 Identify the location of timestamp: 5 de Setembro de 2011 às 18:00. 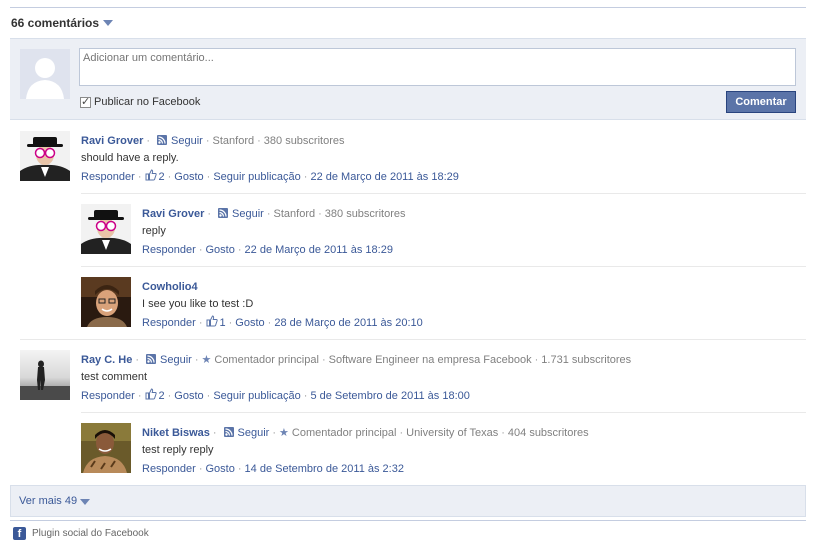
(389, 396).